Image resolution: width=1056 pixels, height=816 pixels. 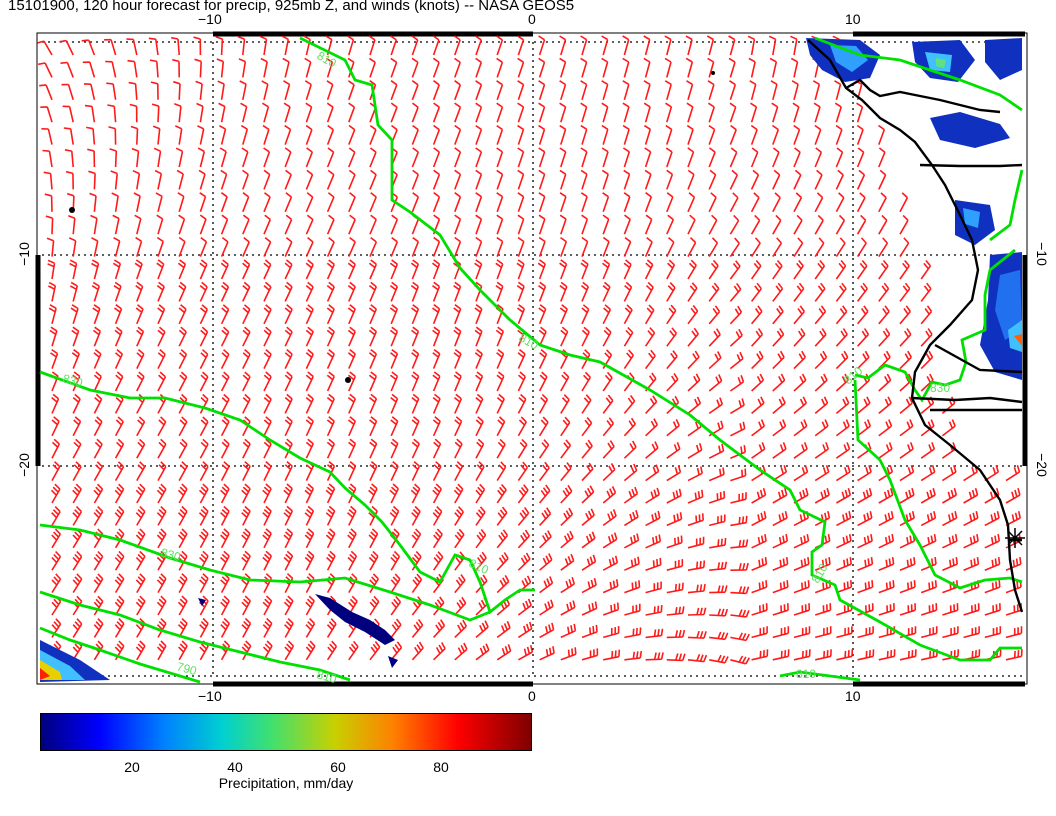 What do you see at coordinates (286, 732) in the screenshot?
I see `precip-colorbar` at bounding box center [286, 732].